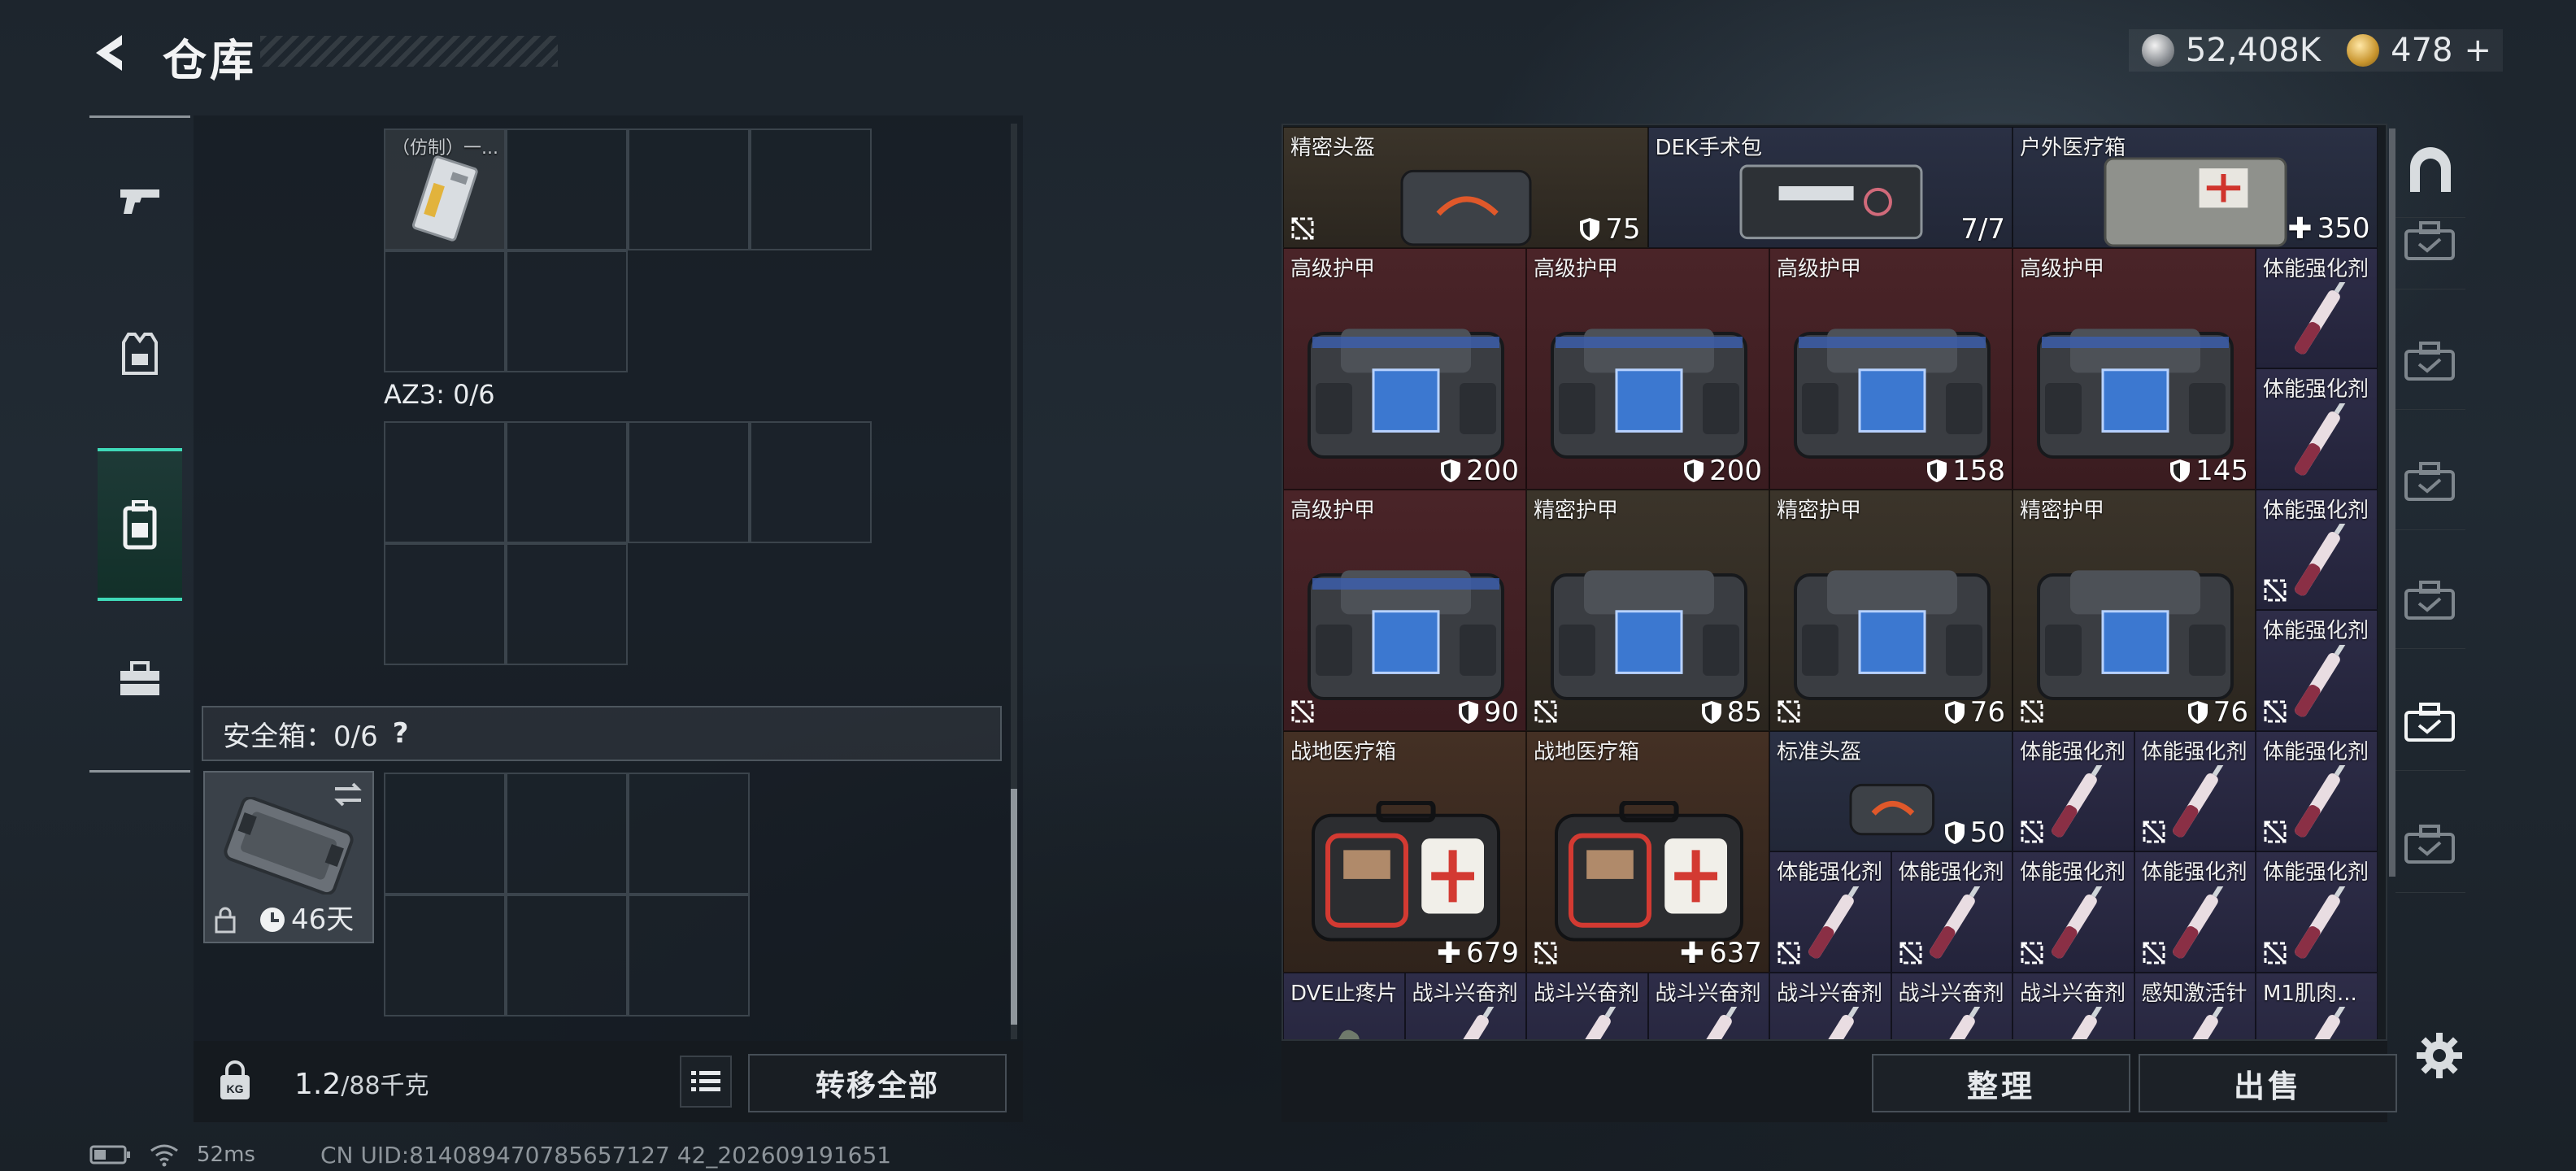 This screenshot has width=2576, height=1171. What do you see at coordinates (401, 733) in the screenshot?
I see `help-button: ?` at bounding box center [401, 733].